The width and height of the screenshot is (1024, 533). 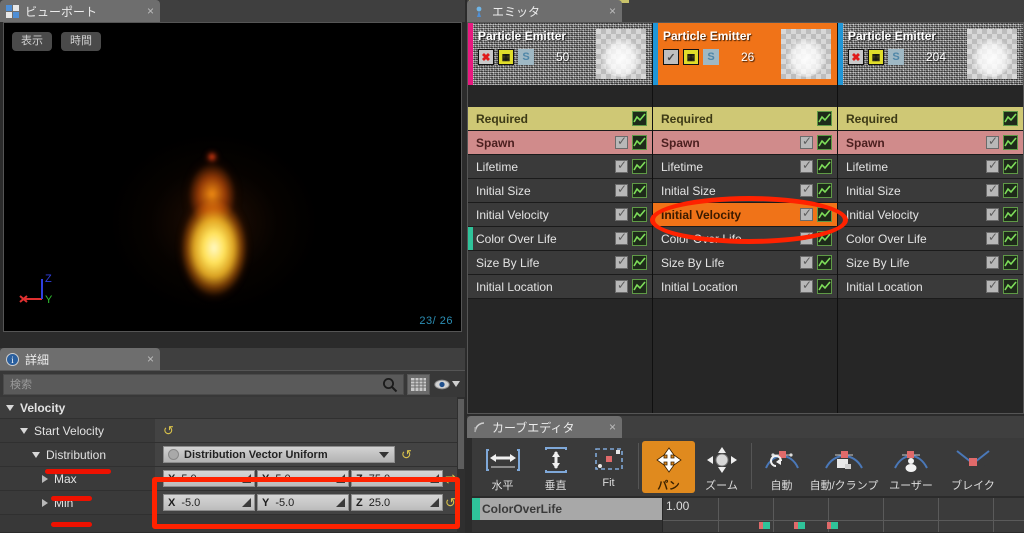 I want to click on details-scrollbar, so click(x=461, y=465).